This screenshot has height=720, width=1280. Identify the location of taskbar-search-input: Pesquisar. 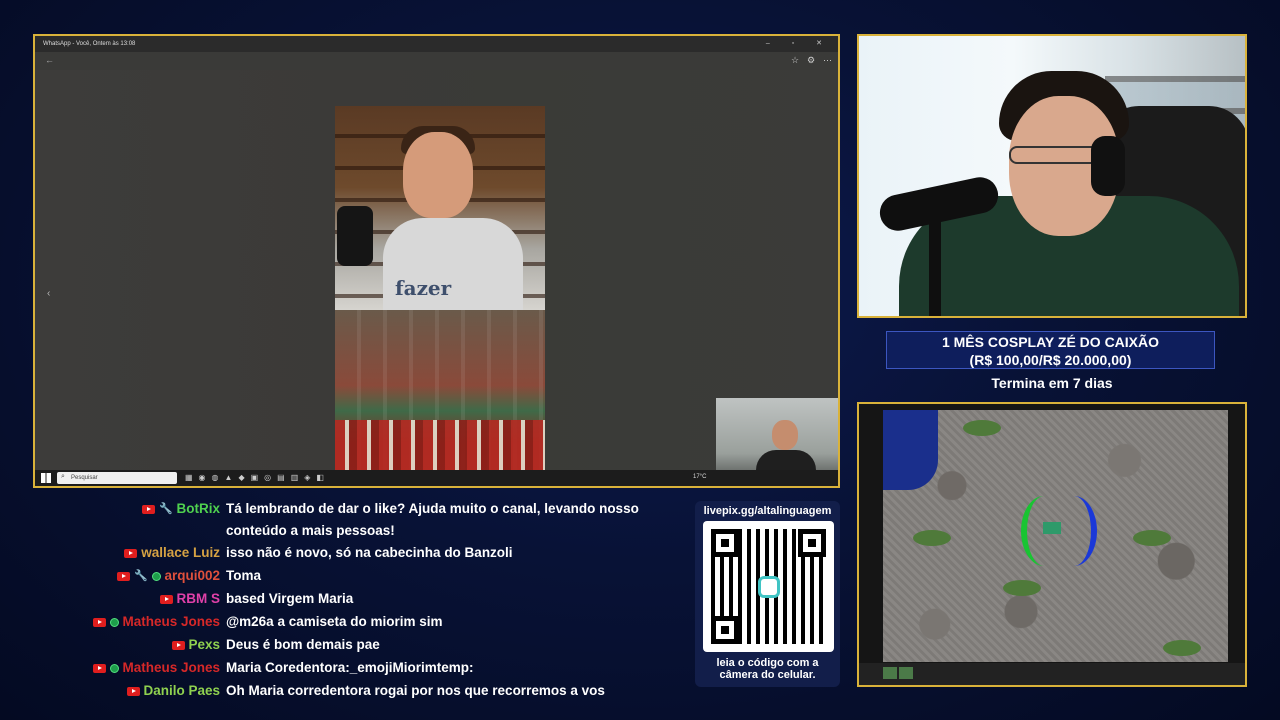
(117, 478).